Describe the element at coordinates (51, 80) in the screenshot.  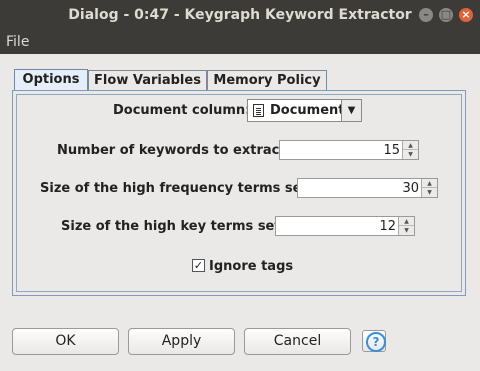
I see `tab-options: Options` at that location.